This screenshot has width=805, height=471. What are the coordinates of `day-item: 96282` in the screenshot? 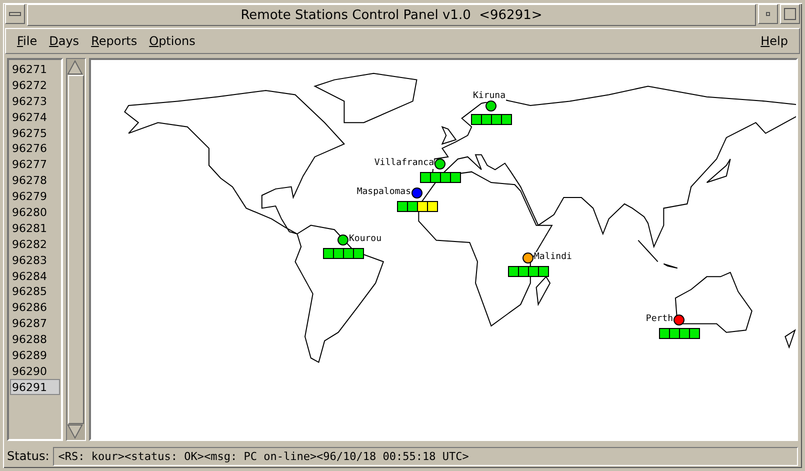 It's located at (35, 244).